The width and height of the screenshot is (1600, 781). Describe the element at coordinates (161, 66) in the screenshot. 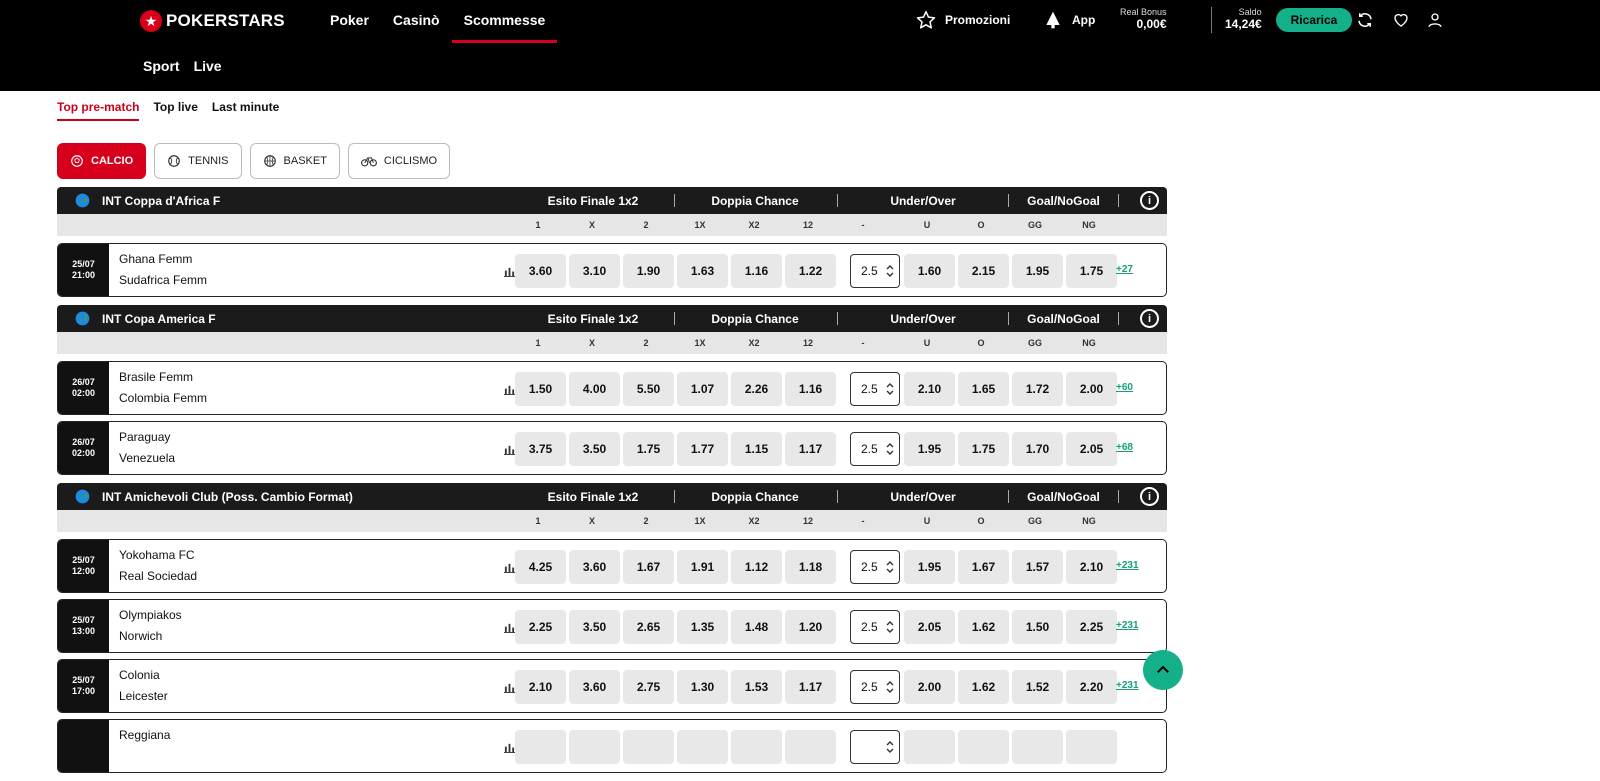

I see `subnav-sport: Sport` at that location.